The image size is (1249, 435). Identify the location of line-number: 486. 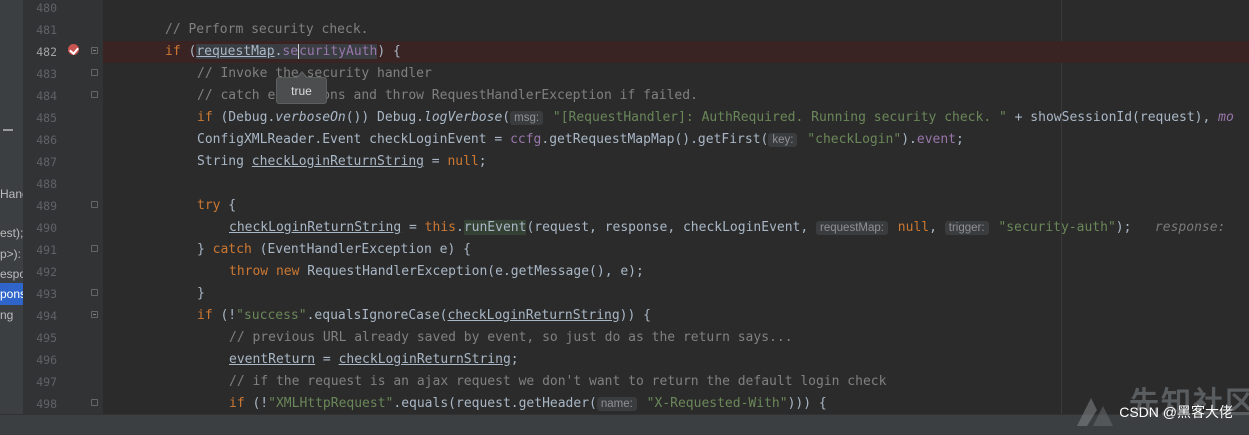
(46, 140).